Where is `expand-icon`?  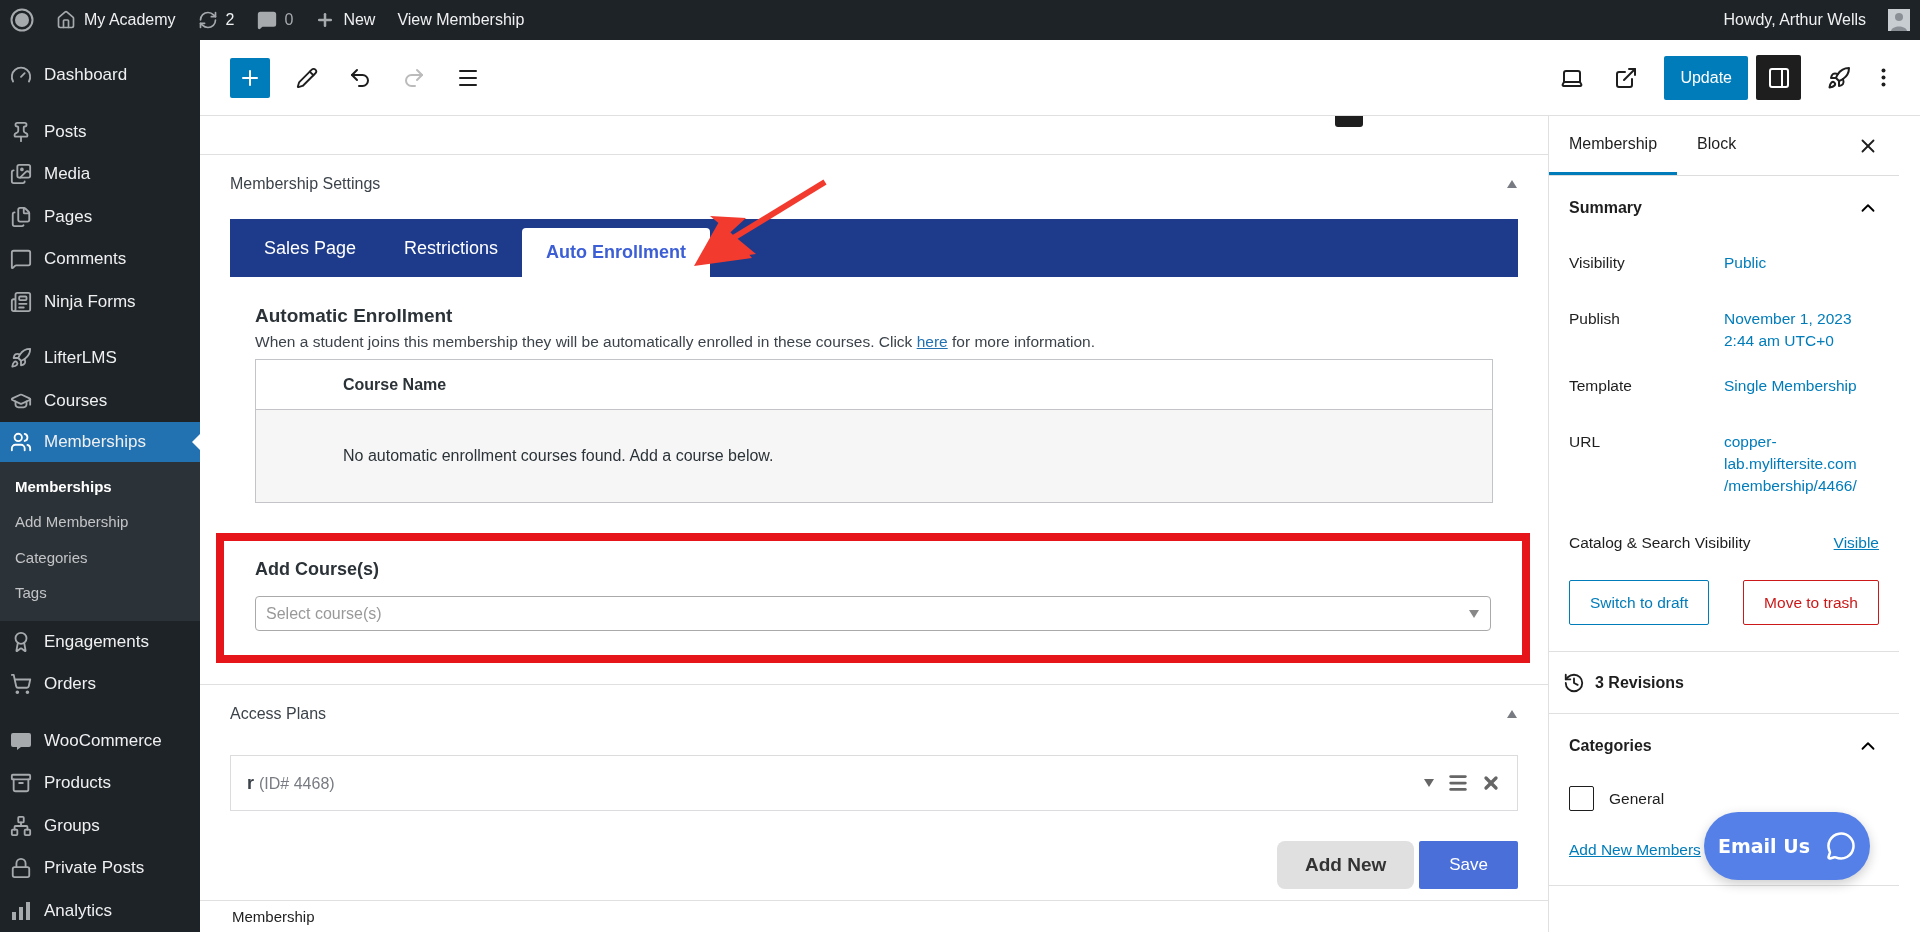 expand-icon is located at coordinates (1429, 783).